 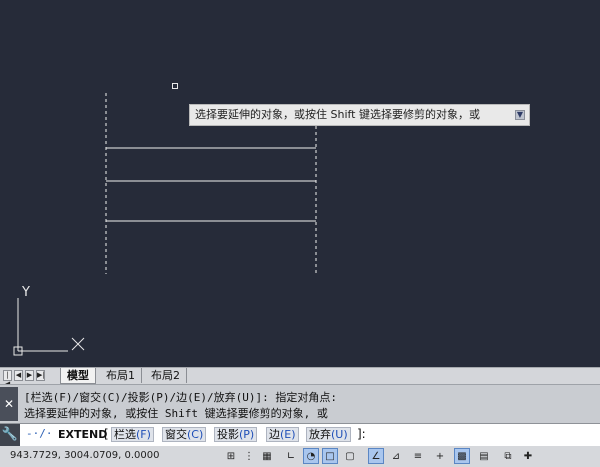 What do you see at coordinates (528, 456) in the screenshot?
I see `annotation-monitor-icon: ✚` at bounding box center [528, 456].